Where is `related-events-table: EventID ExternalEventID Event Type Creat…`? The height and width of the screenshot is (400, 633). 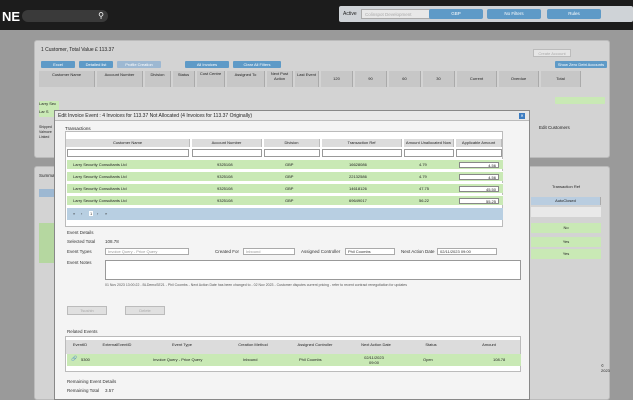
related-events-table: EventID ExternalEventID Event Type Creat… is located at coordinates (293, 354).